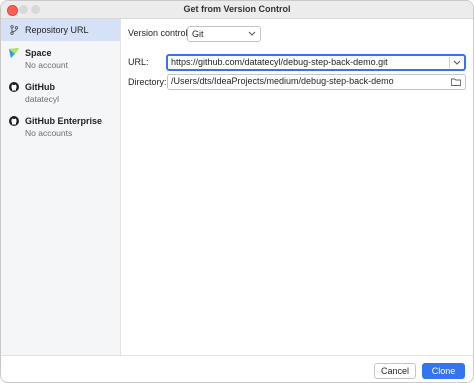 The height and width of the screenshot is (383, 474). What do you see at coordinates (60, 93) in the screenshot?
I see `sidebar-item-github: GitHub datatecyl` at bounding box center [60, 93].